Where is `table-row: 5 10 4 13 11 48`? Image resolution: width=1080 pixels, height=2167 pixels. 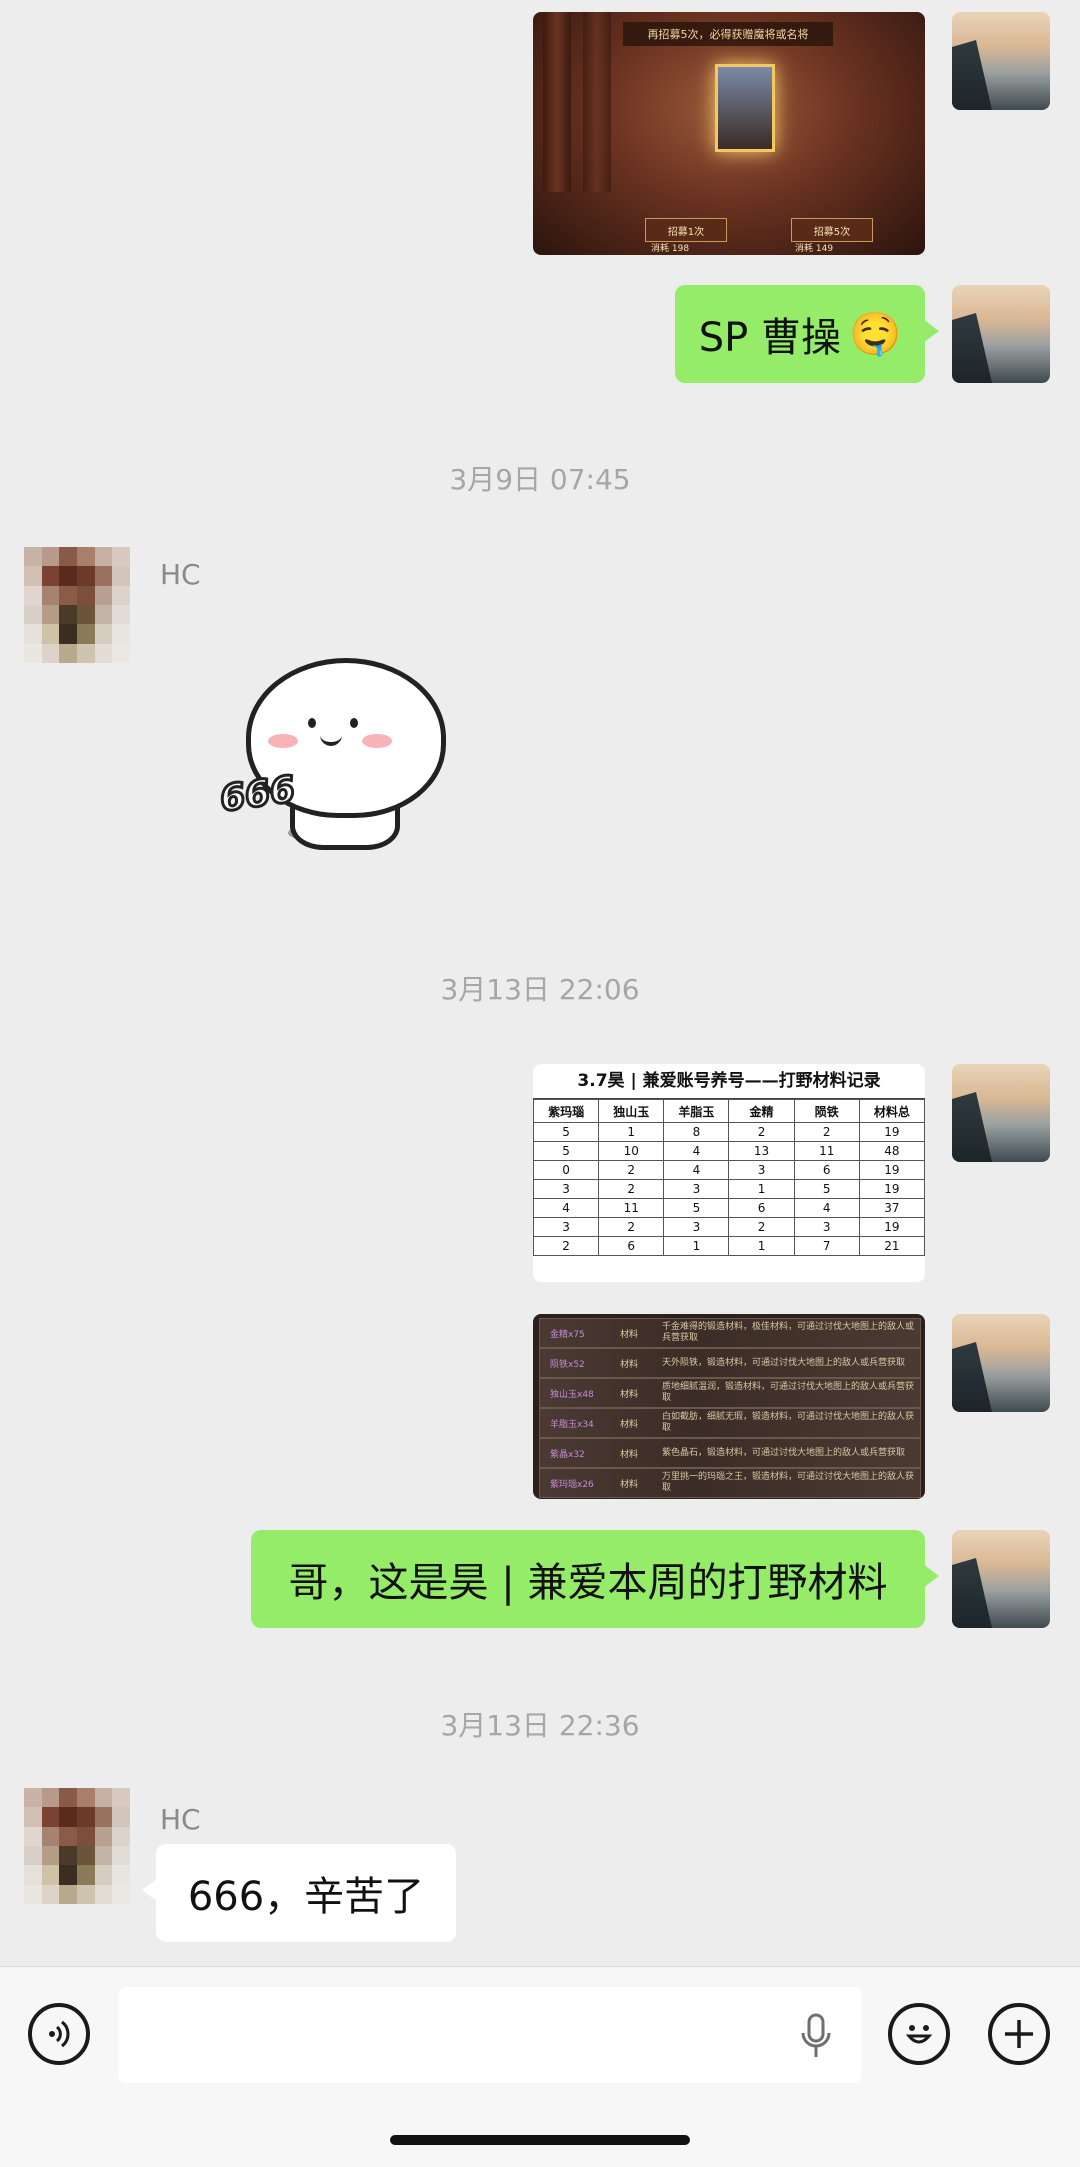 table-row: 5 10 4 13 11 48 is located at coordinates (729, 1151).